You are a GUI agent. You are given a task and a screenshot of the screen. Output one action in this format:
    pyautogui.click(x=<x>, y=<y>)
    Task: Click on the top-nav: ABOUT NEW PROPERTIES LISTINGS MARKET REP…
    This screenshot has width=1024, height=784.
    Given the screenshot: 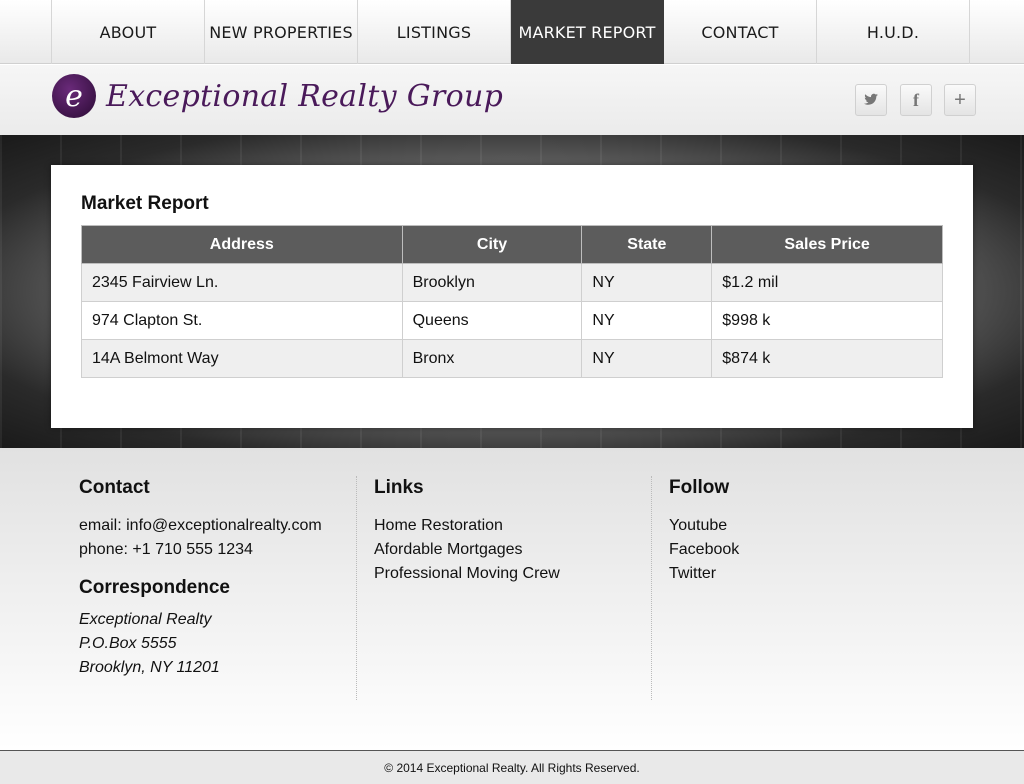 What is the action you would take?
    pyautogui.click(x=512, y=32)
    